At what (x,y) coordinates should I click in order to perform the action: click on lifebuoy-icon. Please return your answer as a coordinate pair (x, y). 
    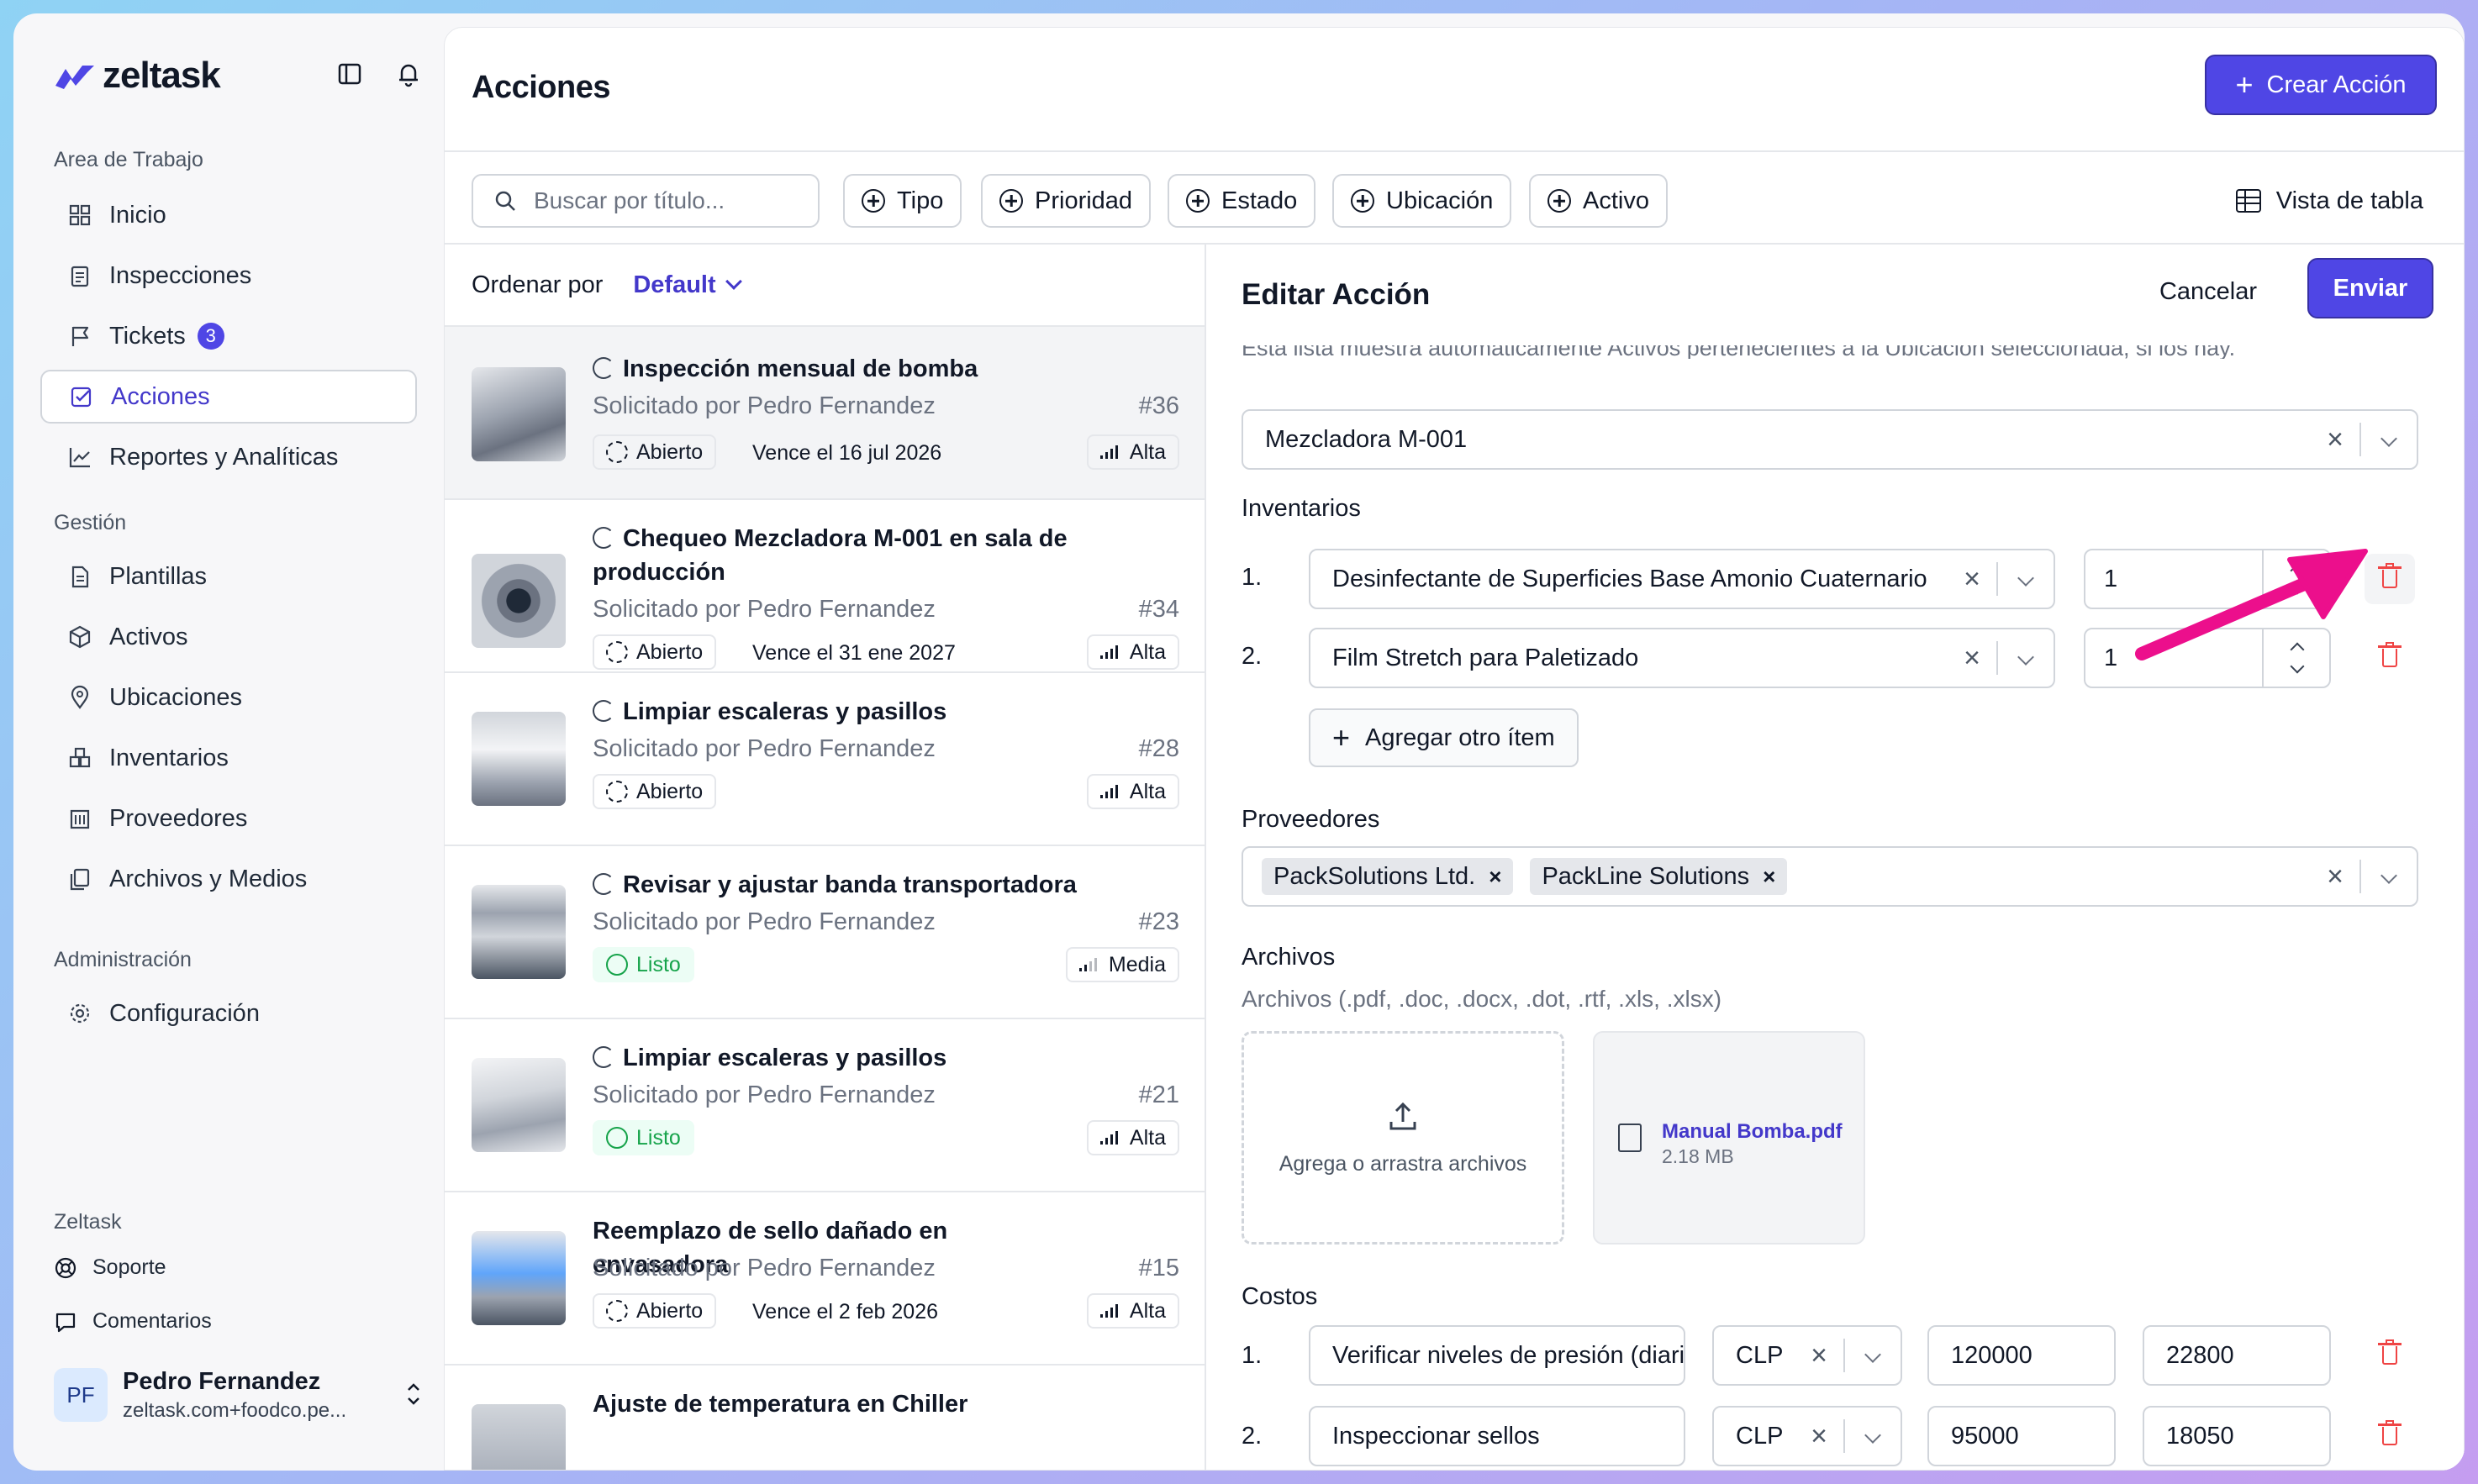
    Looking at the image, I should click on (65, 1268).